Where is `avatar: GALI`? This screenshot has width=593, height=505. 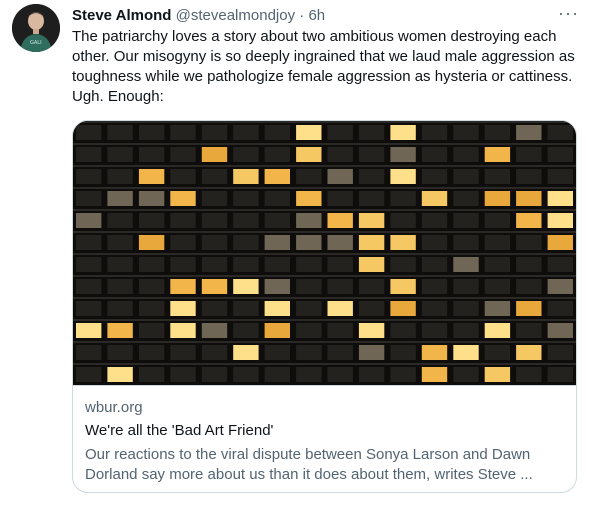 avatar: GALI is located at coordinates (36, 28).